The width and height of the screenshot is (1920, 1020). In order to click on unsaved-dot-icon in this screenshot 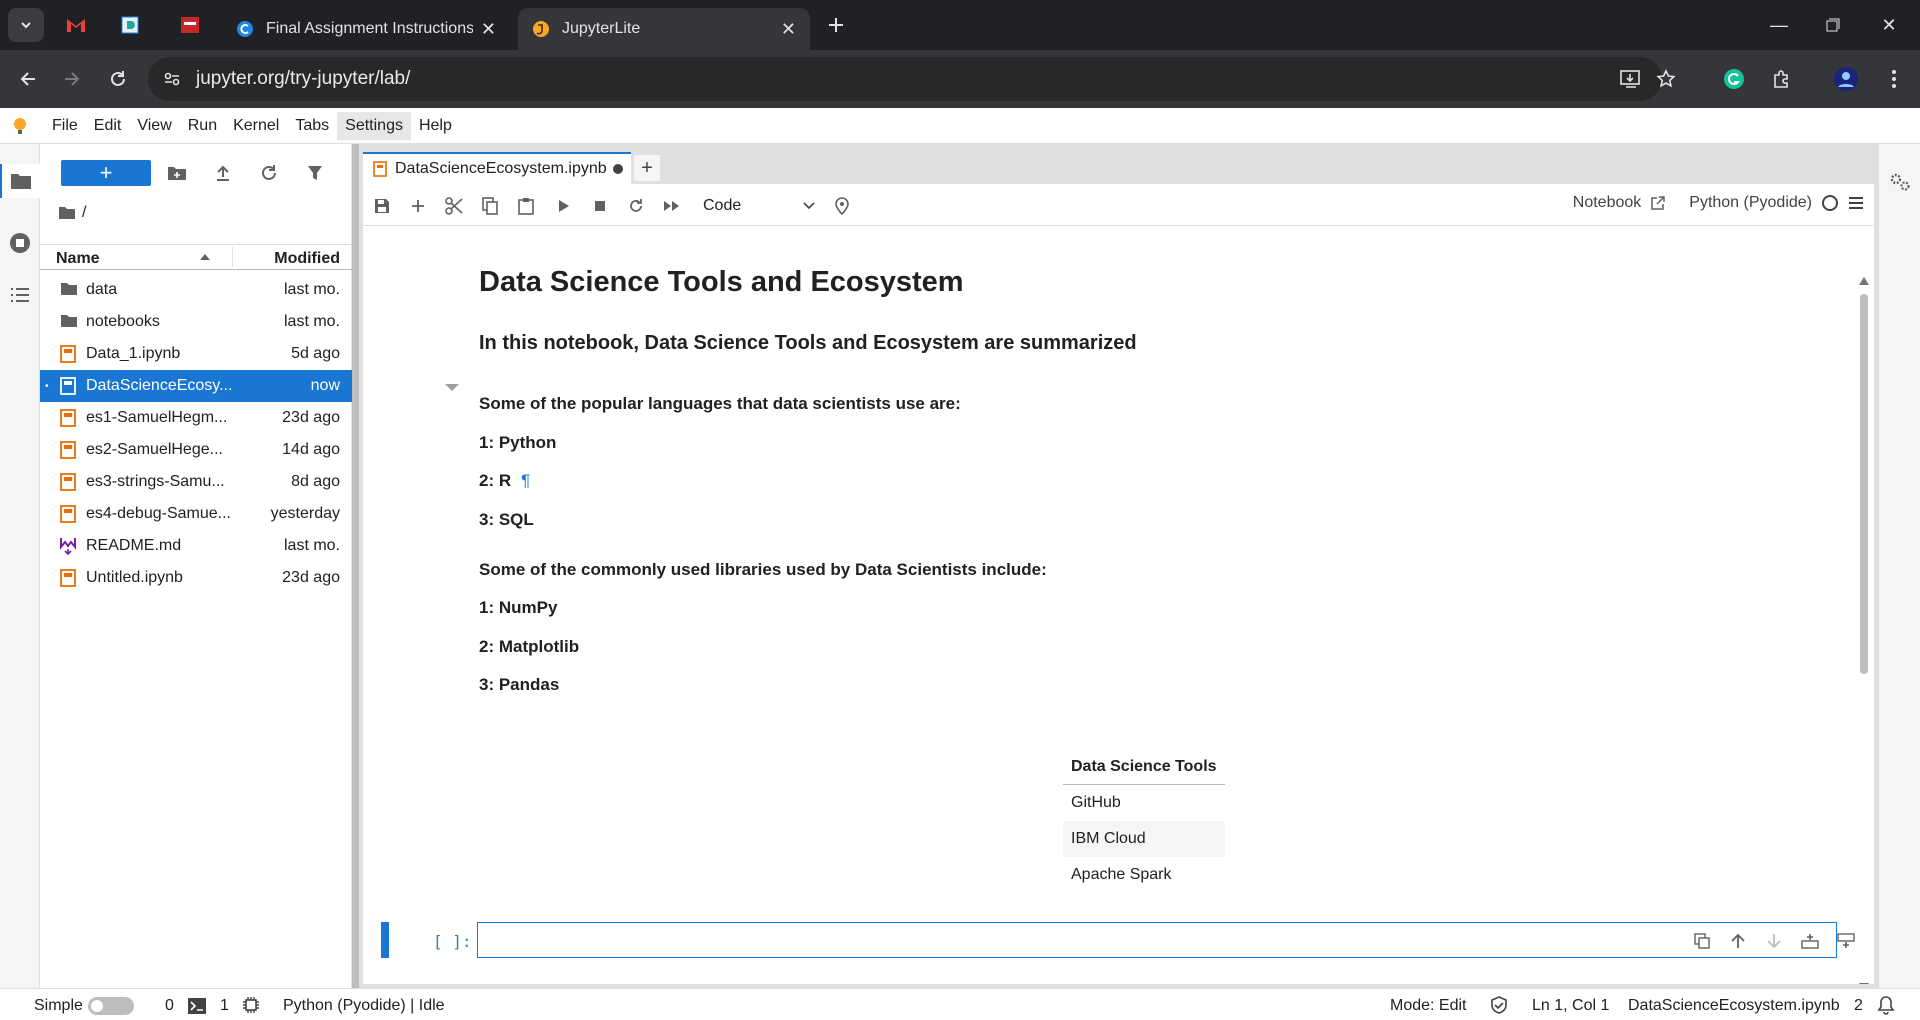, I will do `click(617, 169)`.